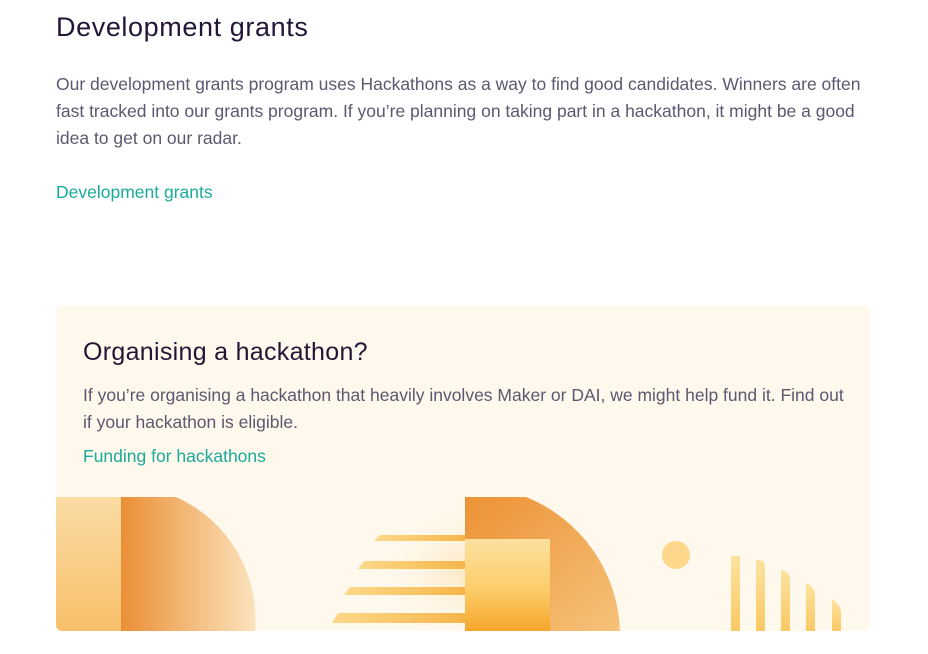  Describe the element at coordinates (786, 593) in the screenshot. I see `vertical-bars-shape` at that location.